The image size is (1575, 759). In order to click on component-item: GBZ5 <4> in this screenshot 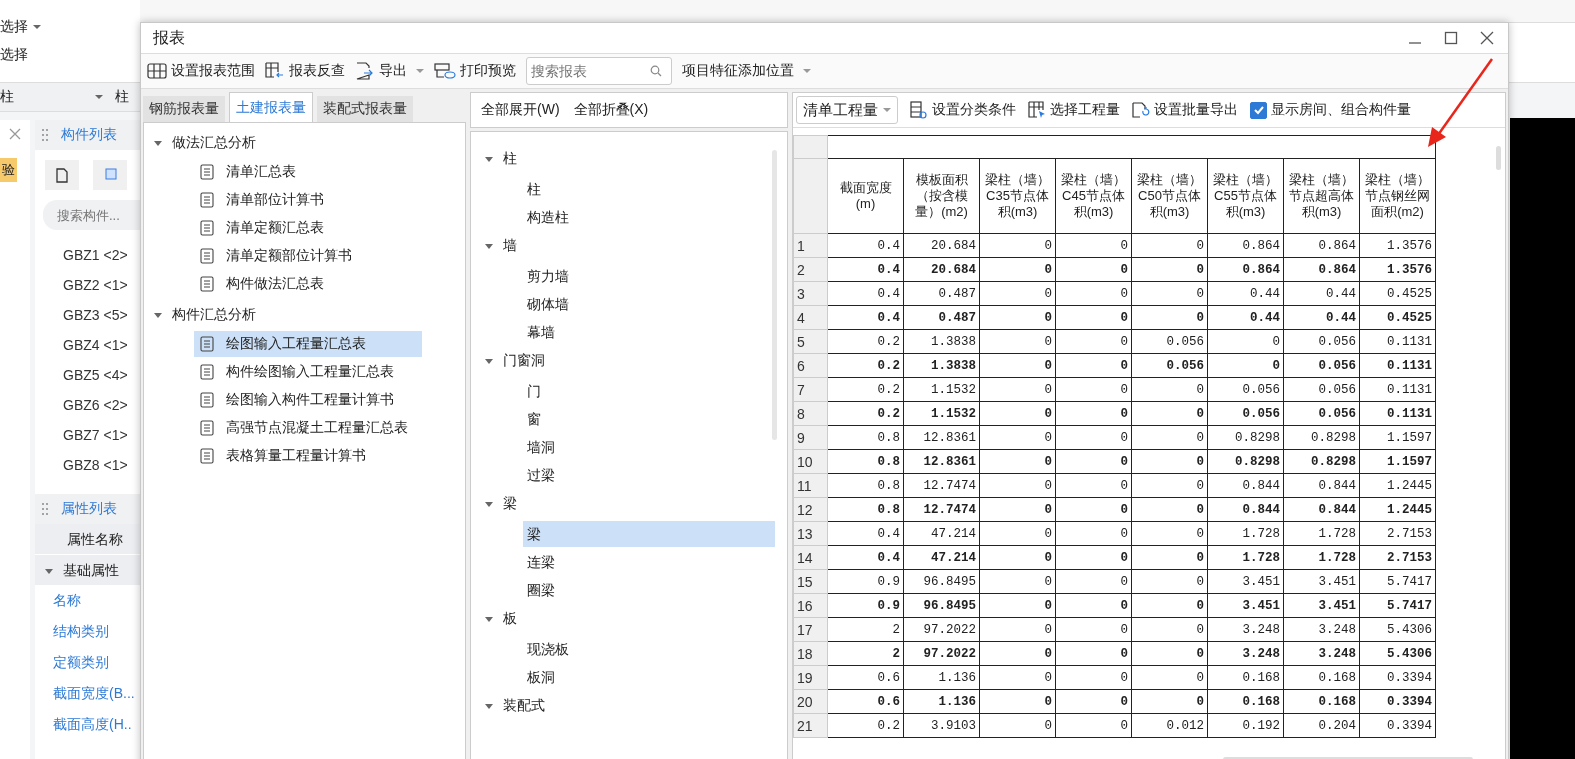, I will do `click(87, 375)`.